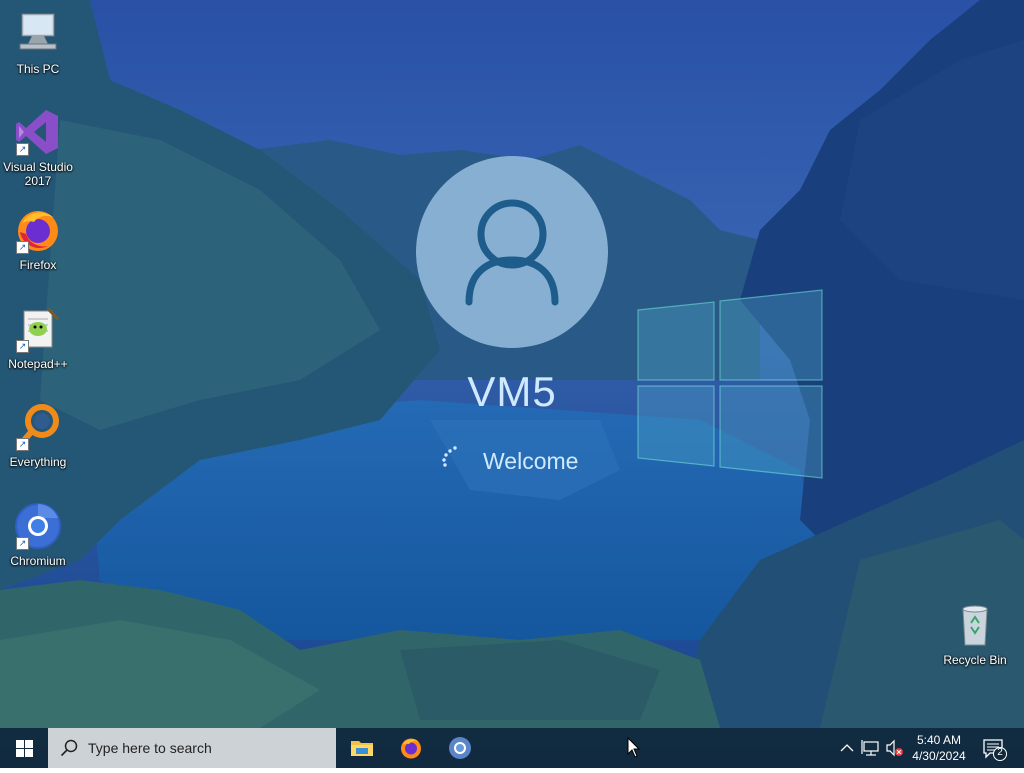  I want to click on desktop-icon-label: Everything, so click(38, 462).